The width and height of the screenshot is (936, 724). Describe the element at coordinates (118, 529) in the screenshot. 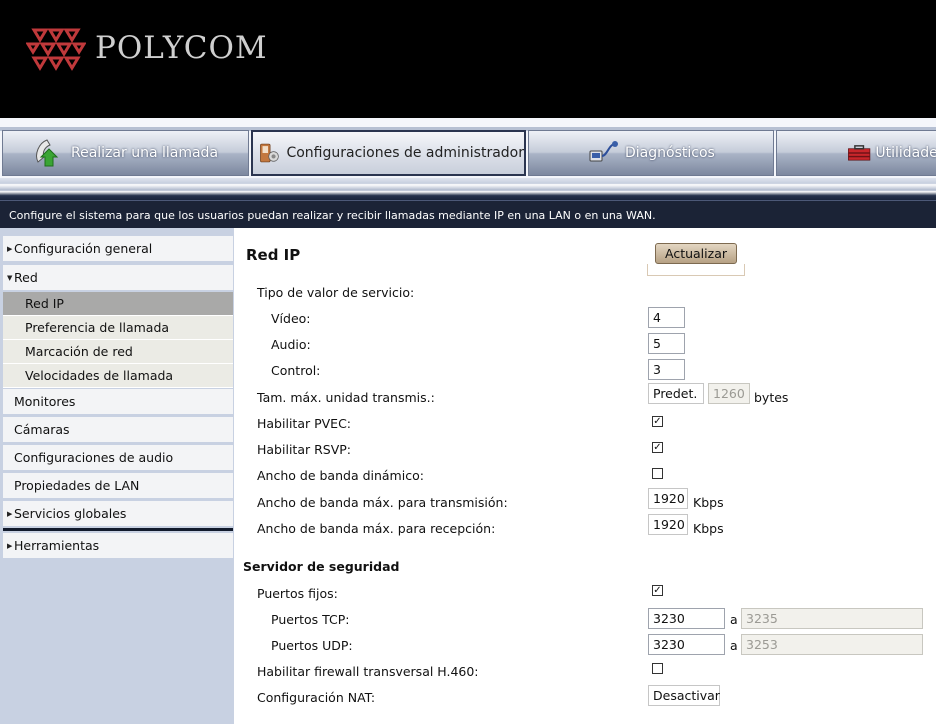

I see `sidebar-divider` at that location.